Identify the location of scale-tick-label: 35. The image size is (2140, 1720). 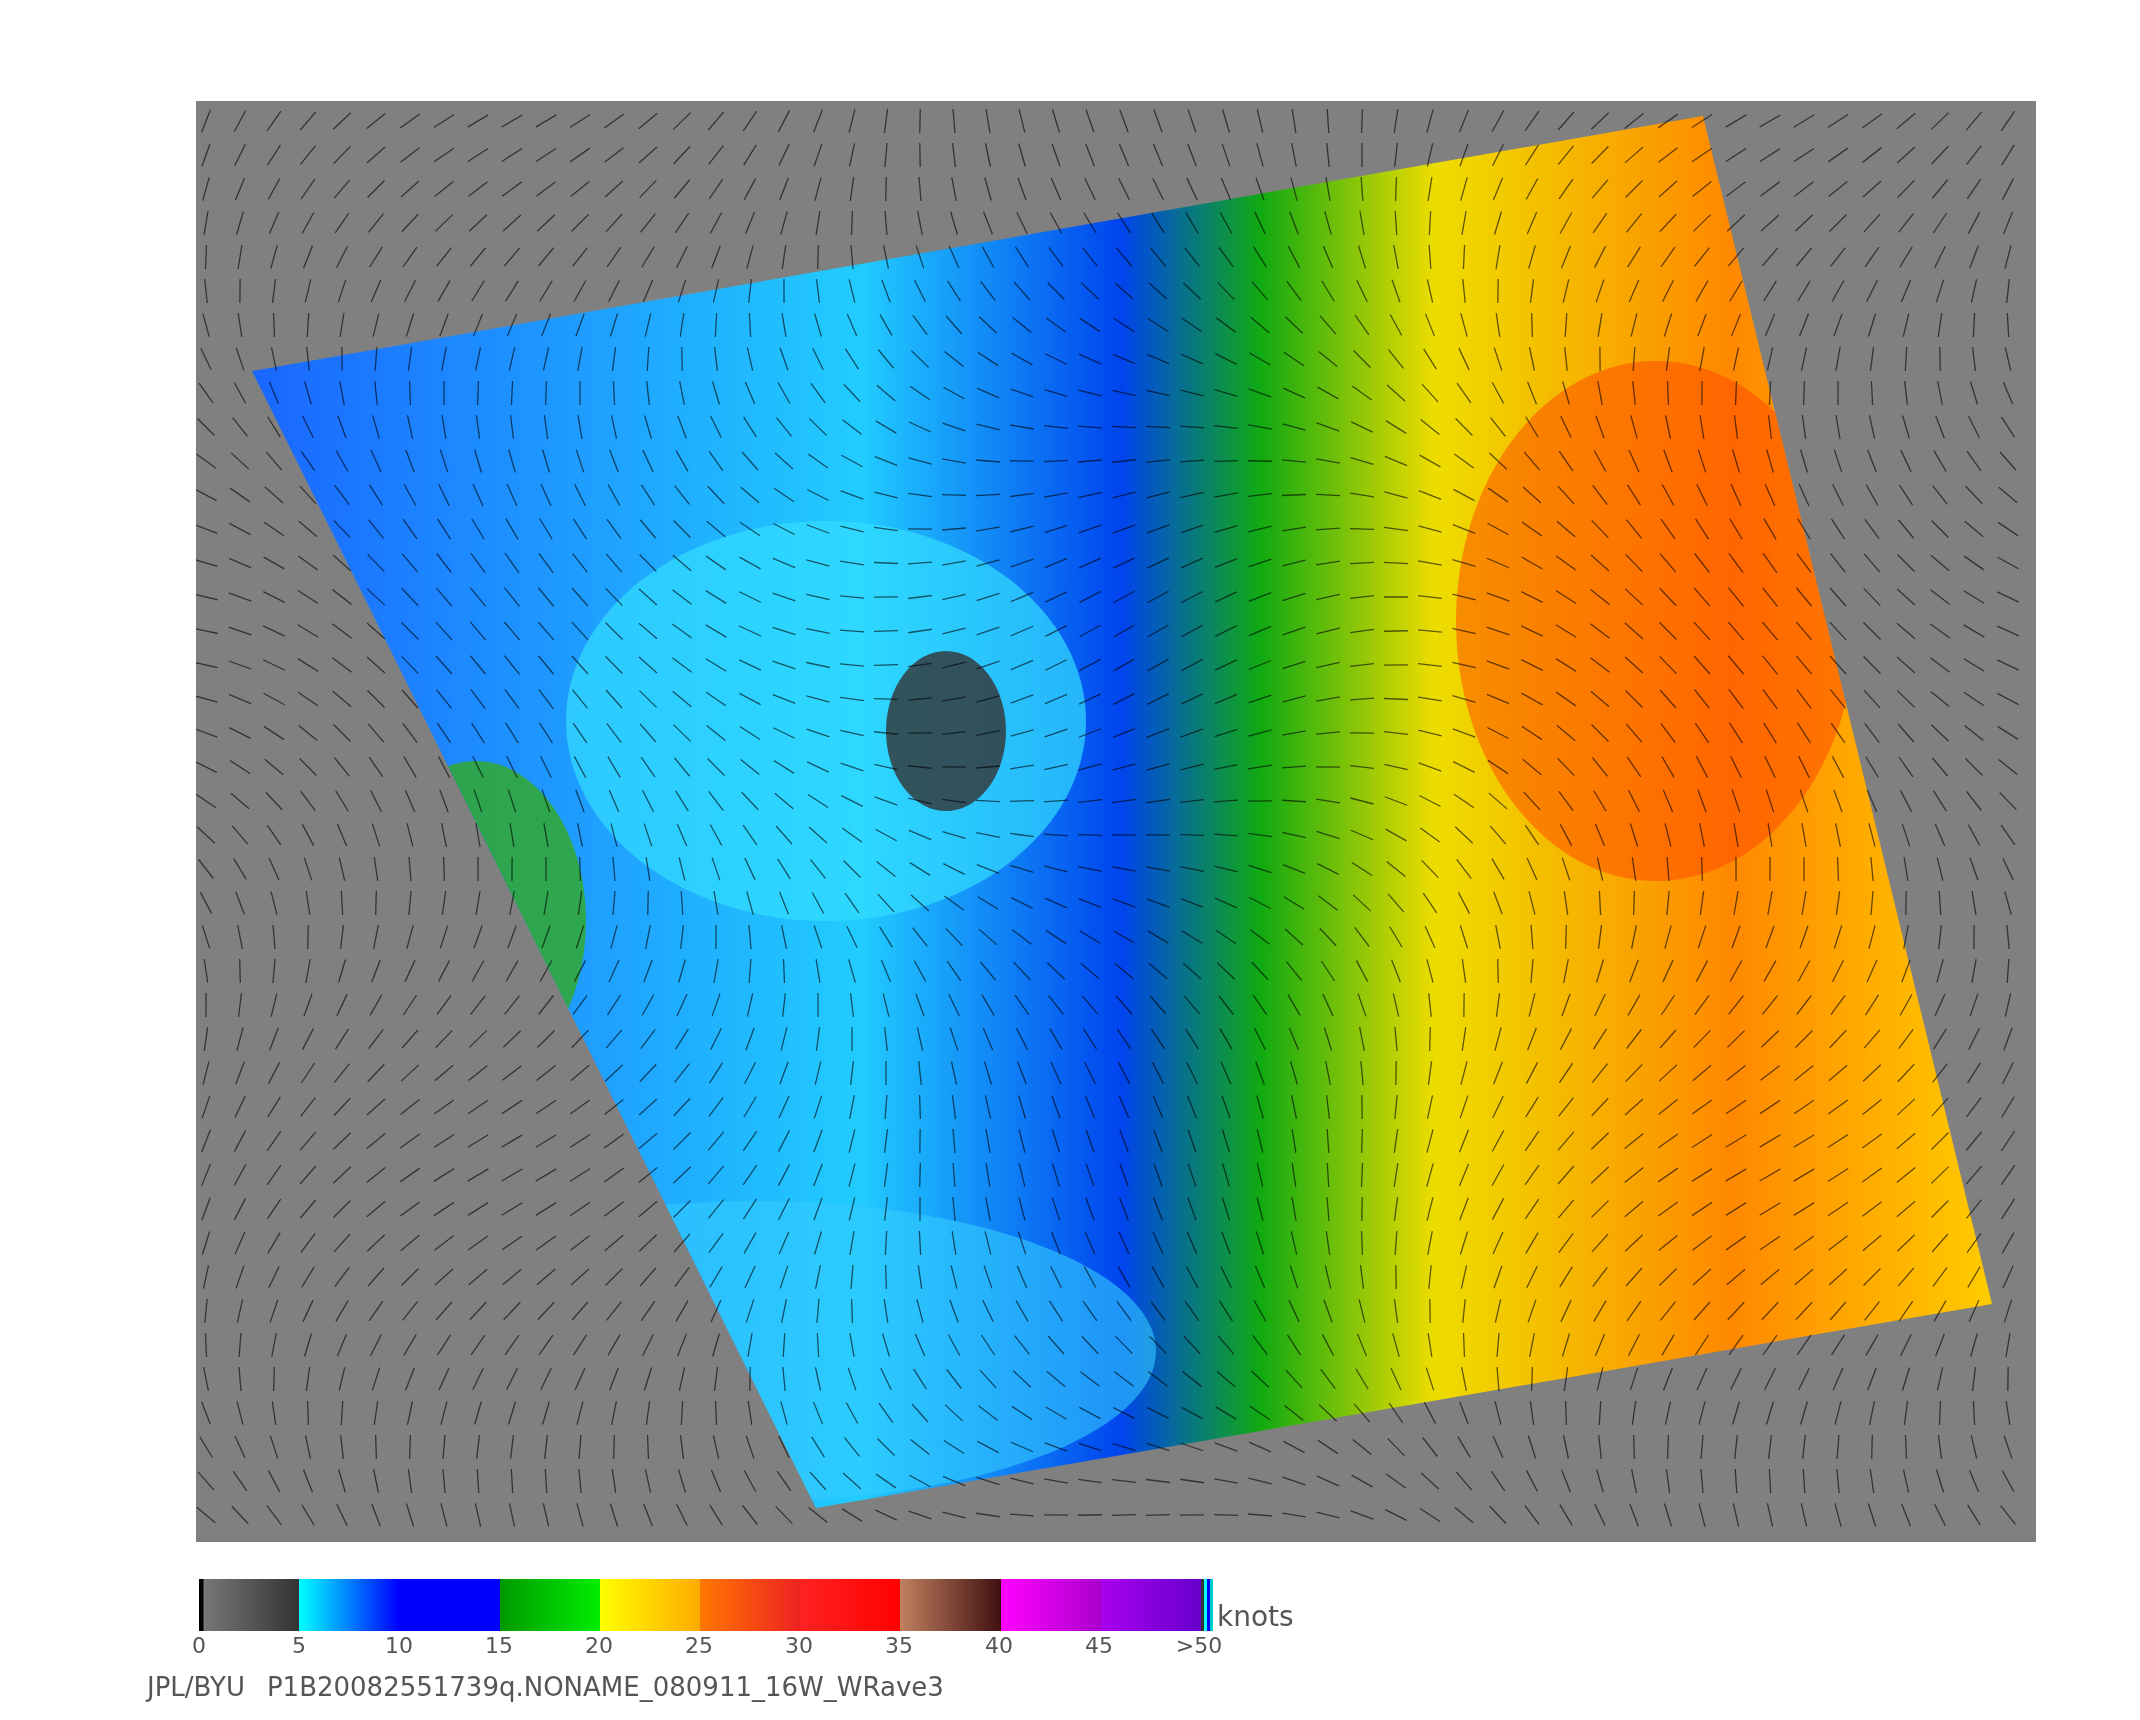
(899, 1645).